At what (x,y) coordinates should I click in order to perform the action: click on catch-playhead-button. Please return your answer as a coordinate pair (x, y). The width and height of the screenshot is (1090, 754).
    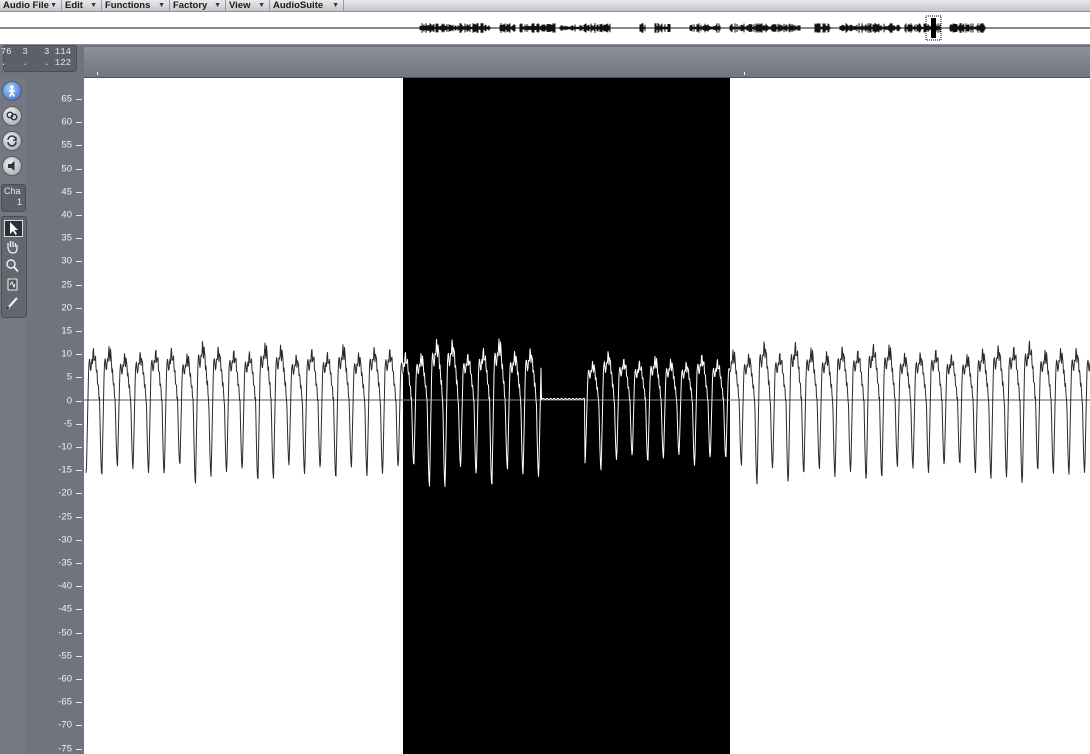
    Looking at the image, I should click on (12, 91).